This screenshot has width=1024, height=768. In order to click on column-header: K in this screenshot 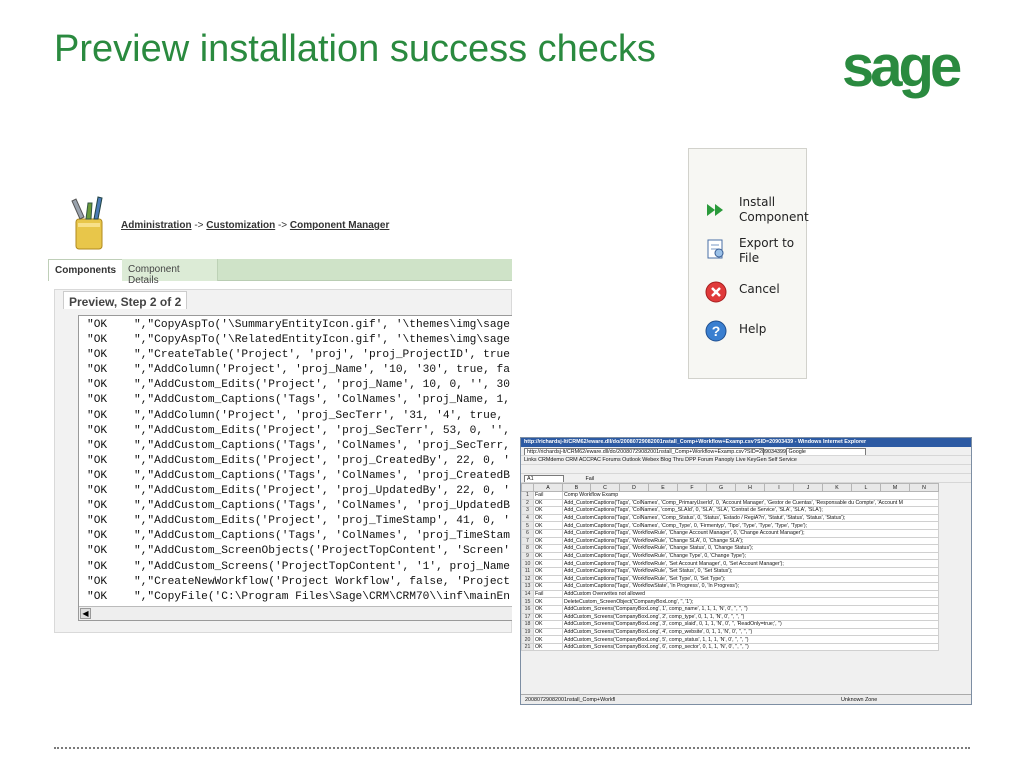, I will do `click(837, 487)`.